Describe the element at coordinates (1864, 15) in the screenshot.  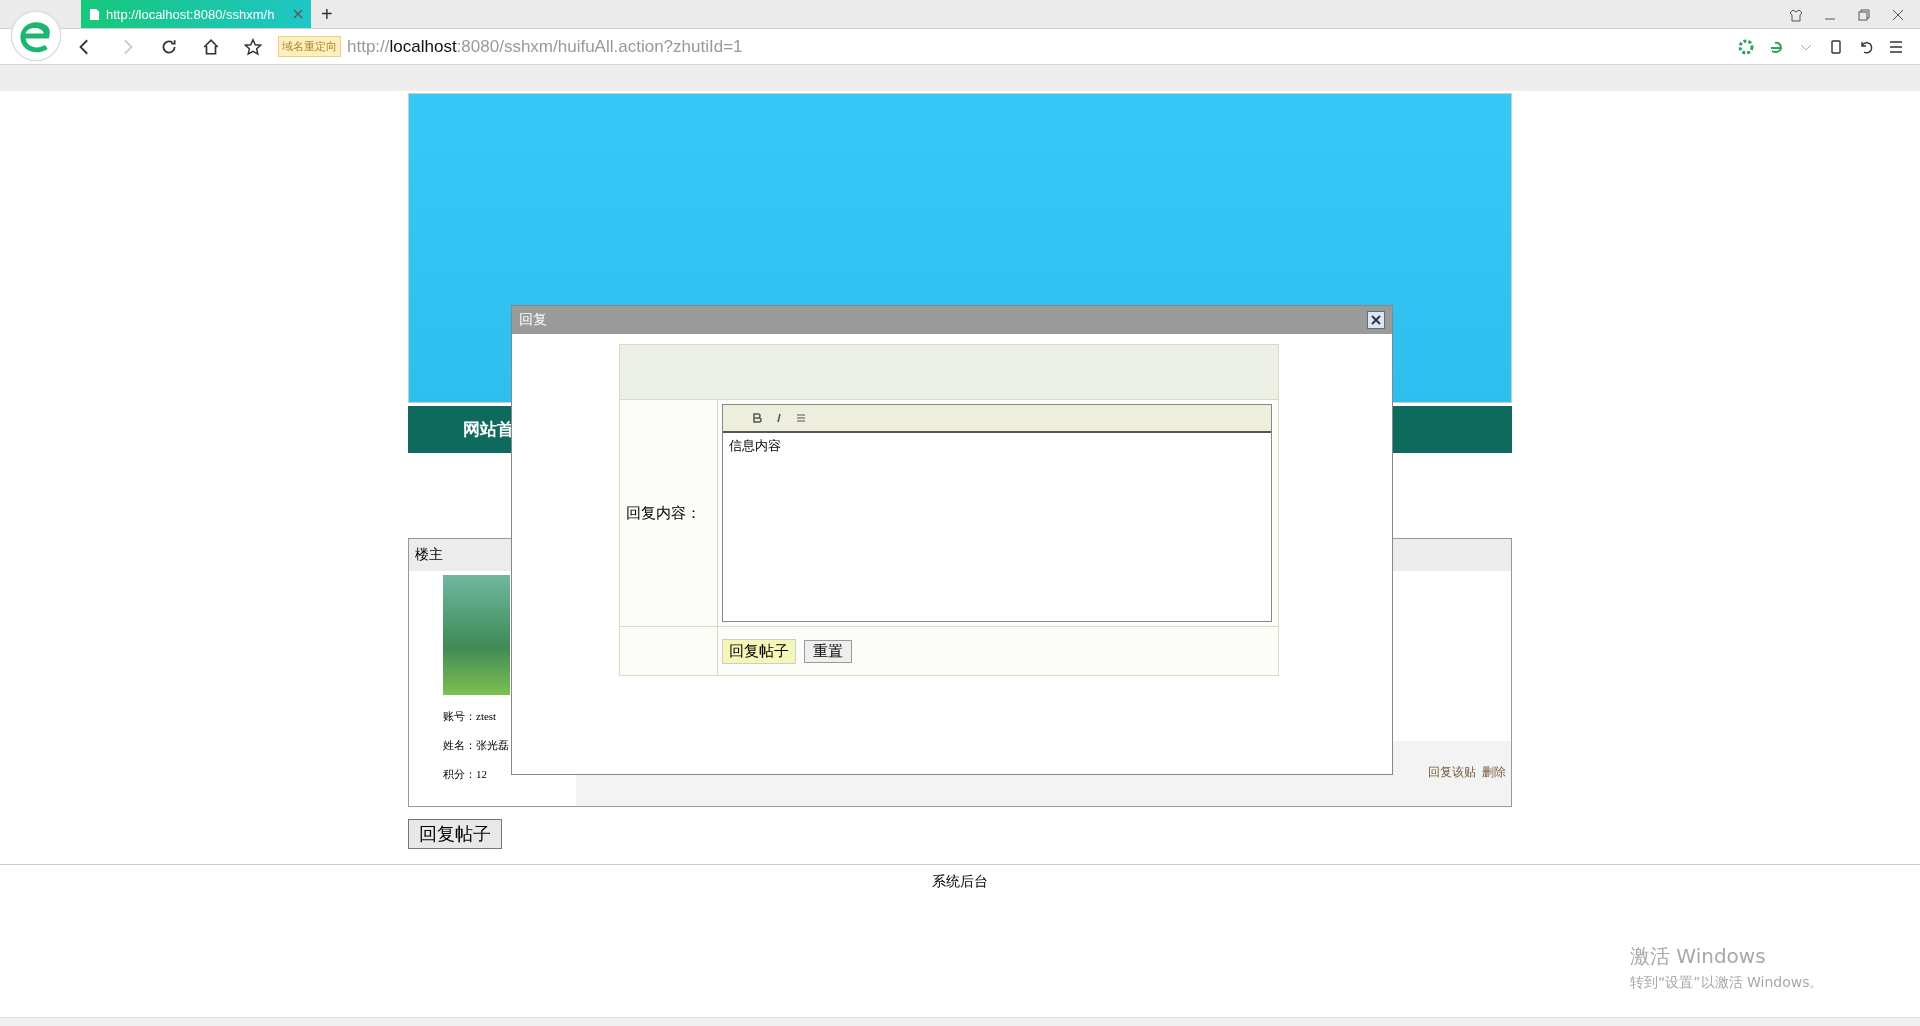
I see `restore-icon` at that location.